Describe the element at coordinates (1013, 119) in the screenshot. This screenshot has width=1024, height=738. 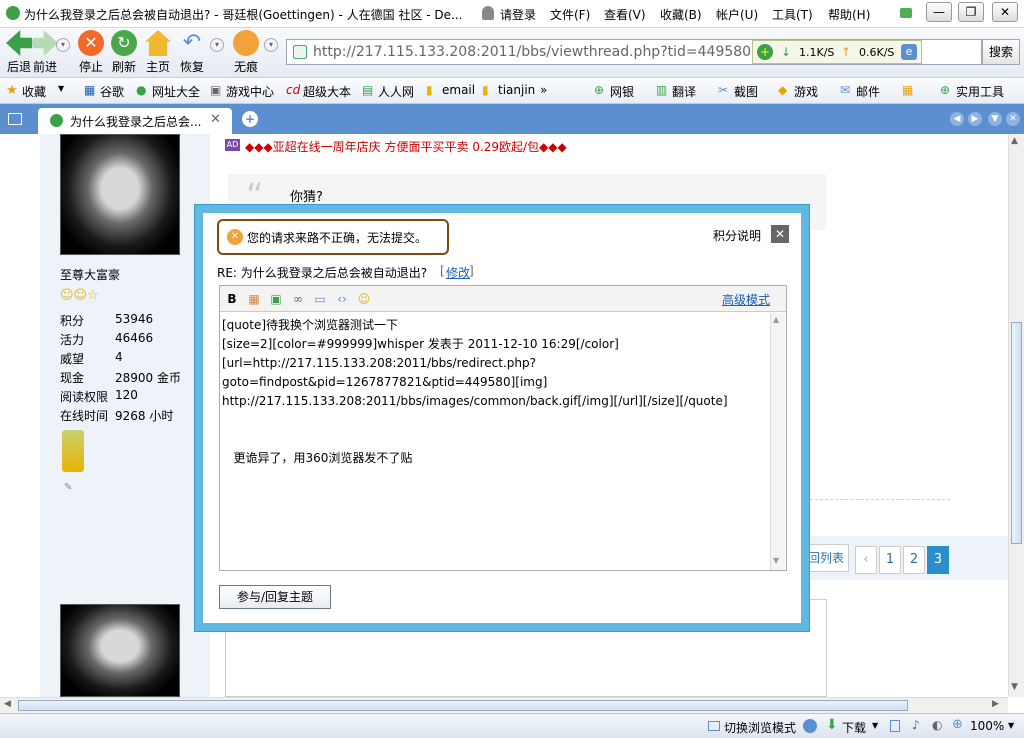
I see `tab-close-all-icon: ✕` at that location.